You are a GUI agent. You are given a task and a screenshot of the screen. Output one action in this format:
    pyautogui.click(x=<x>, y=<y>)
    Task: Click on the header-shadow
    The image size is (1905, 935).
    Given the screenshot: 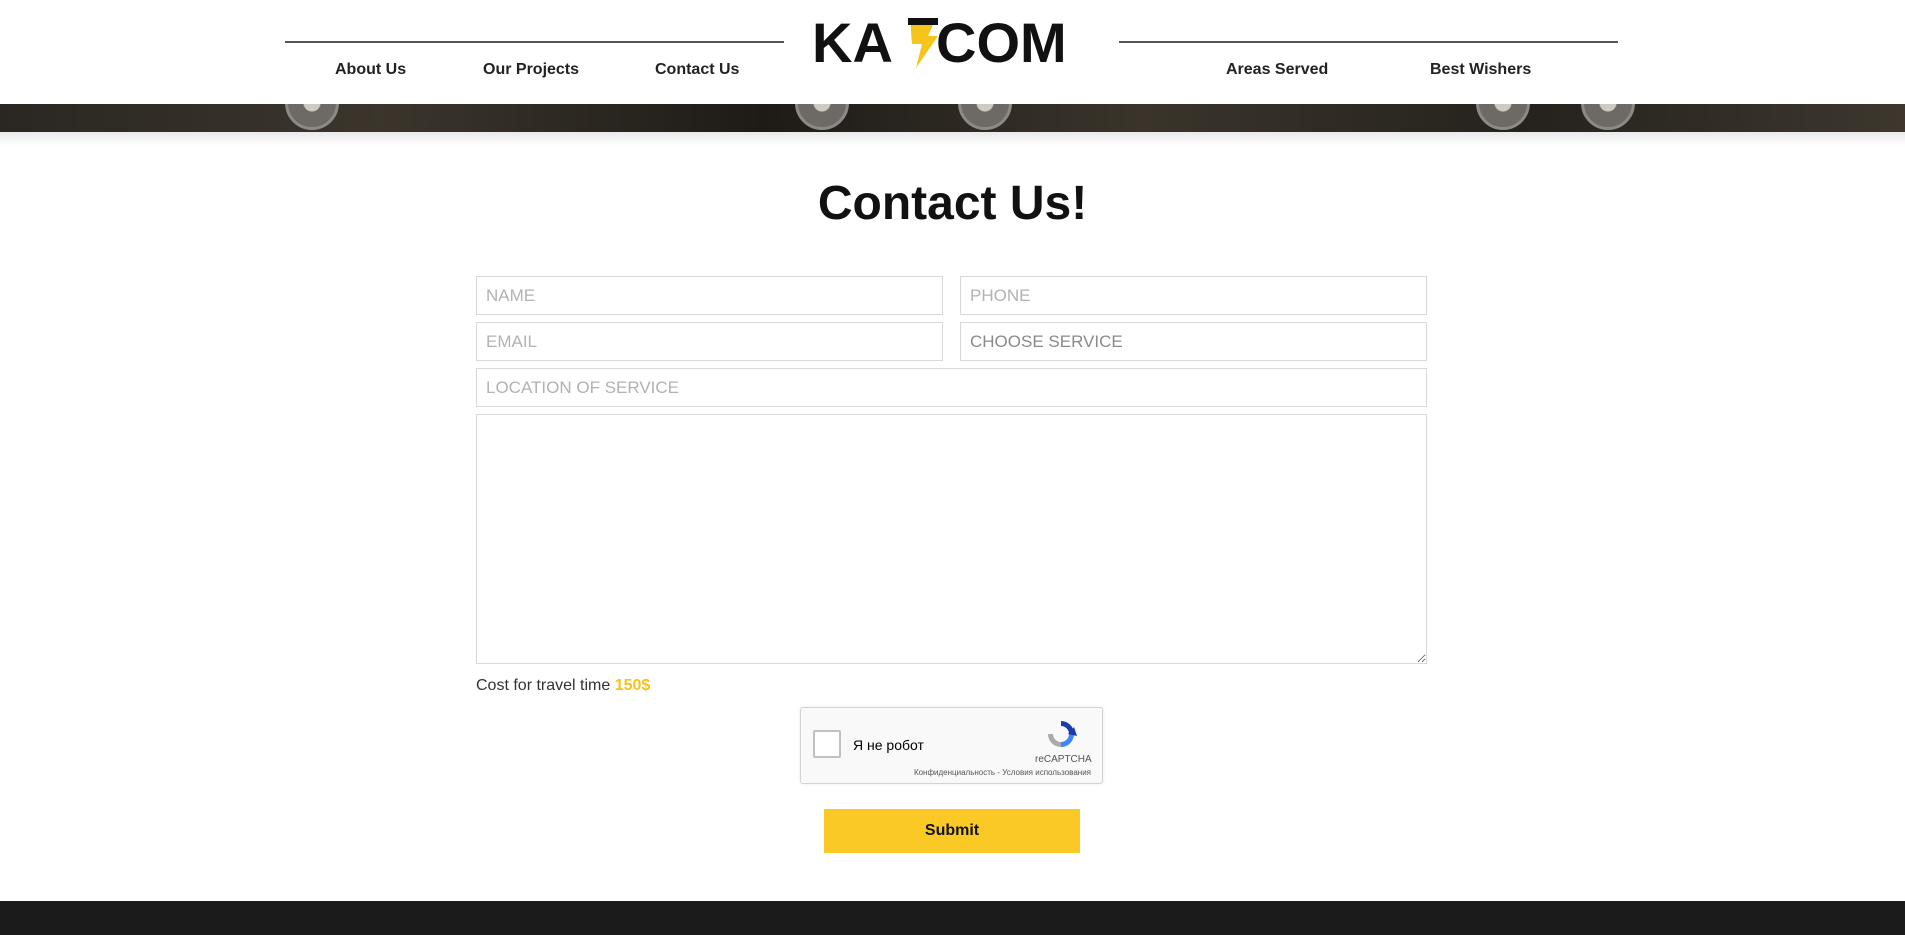 What is the action you would take?
    pyautogui.click(x=952, y=139)
    